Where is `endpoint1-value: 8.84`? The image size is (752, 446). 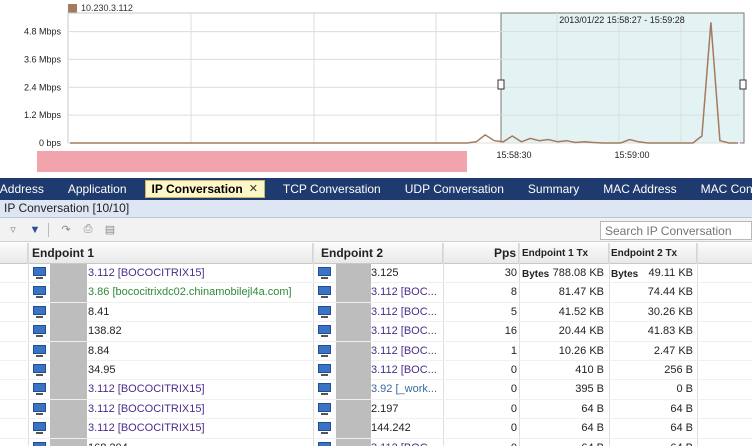
endpoint1-value: 8.84 is located at coordinates (99, 350).